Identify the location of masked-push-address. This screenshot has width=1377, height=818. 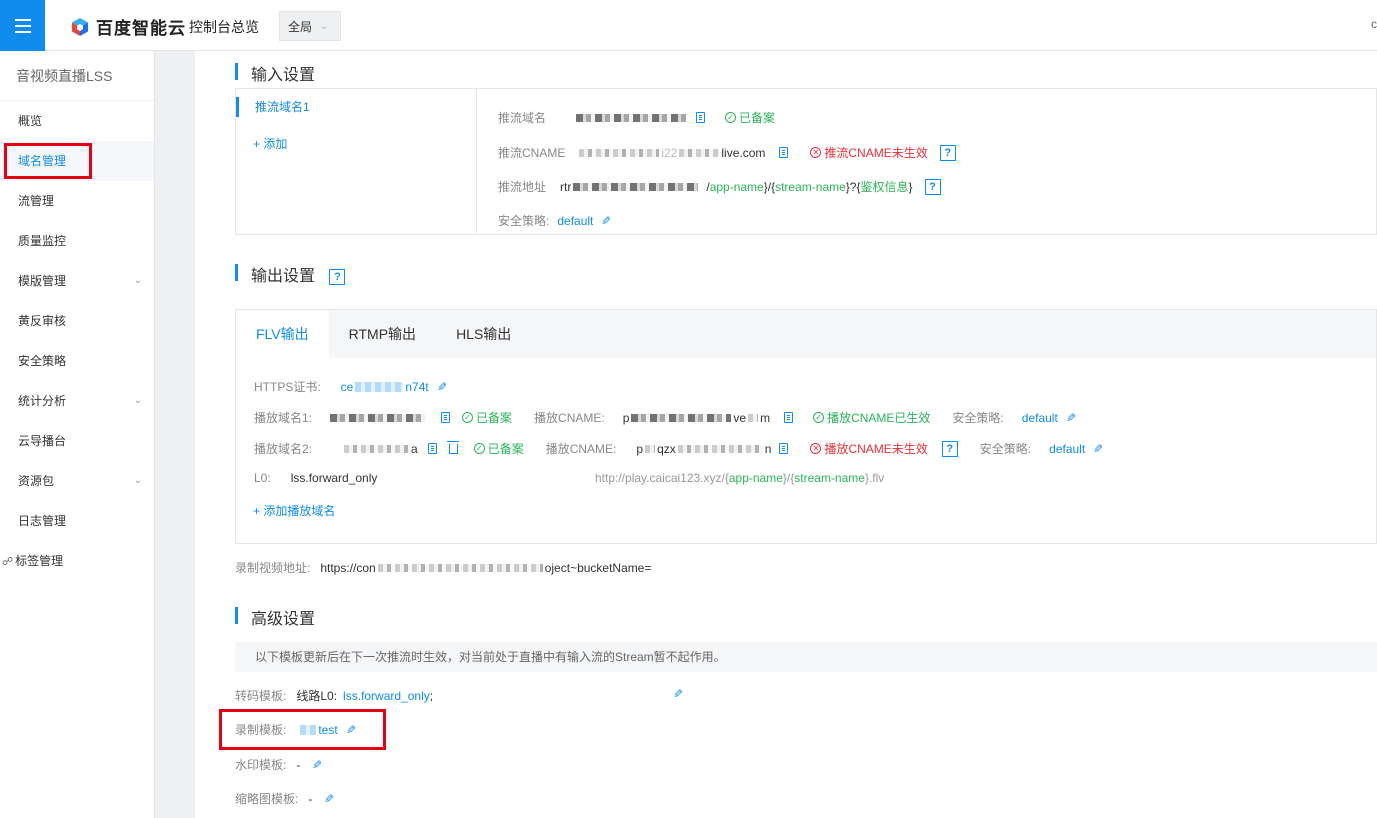
(636, 186).